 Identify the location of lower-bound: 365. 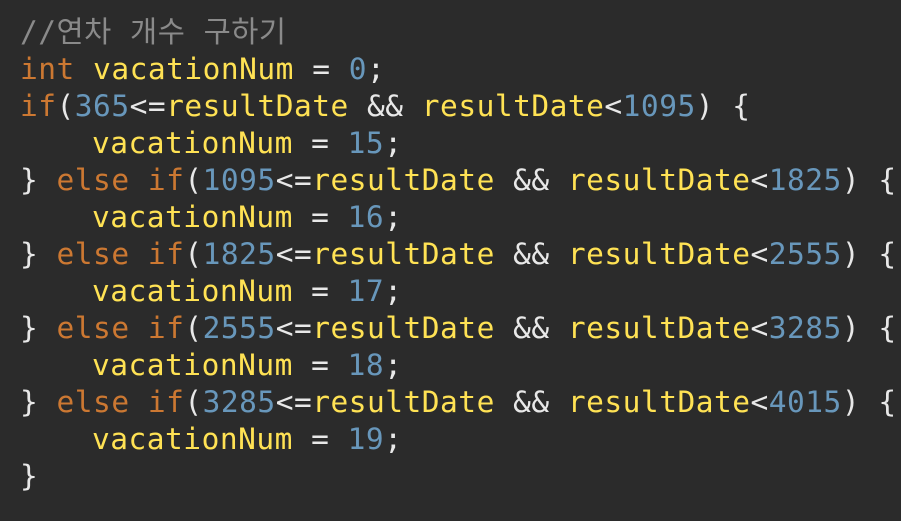
(102, 106).